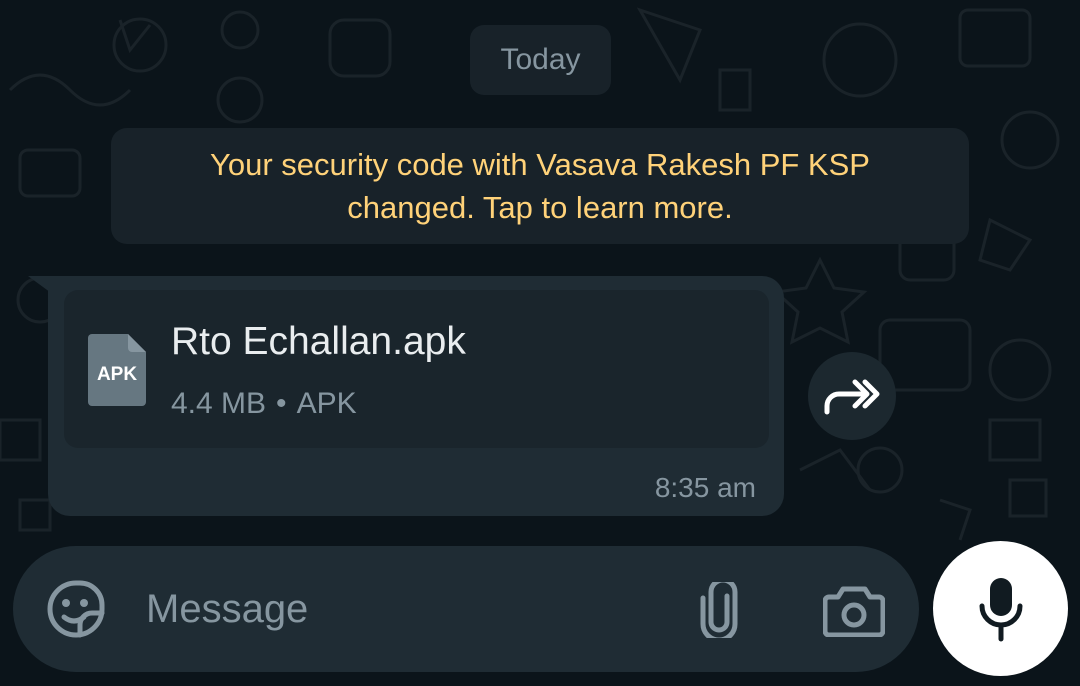 The width and height of the screenshot is (1080, 686). I want to click on microphone-icon, so click(1000, 609).